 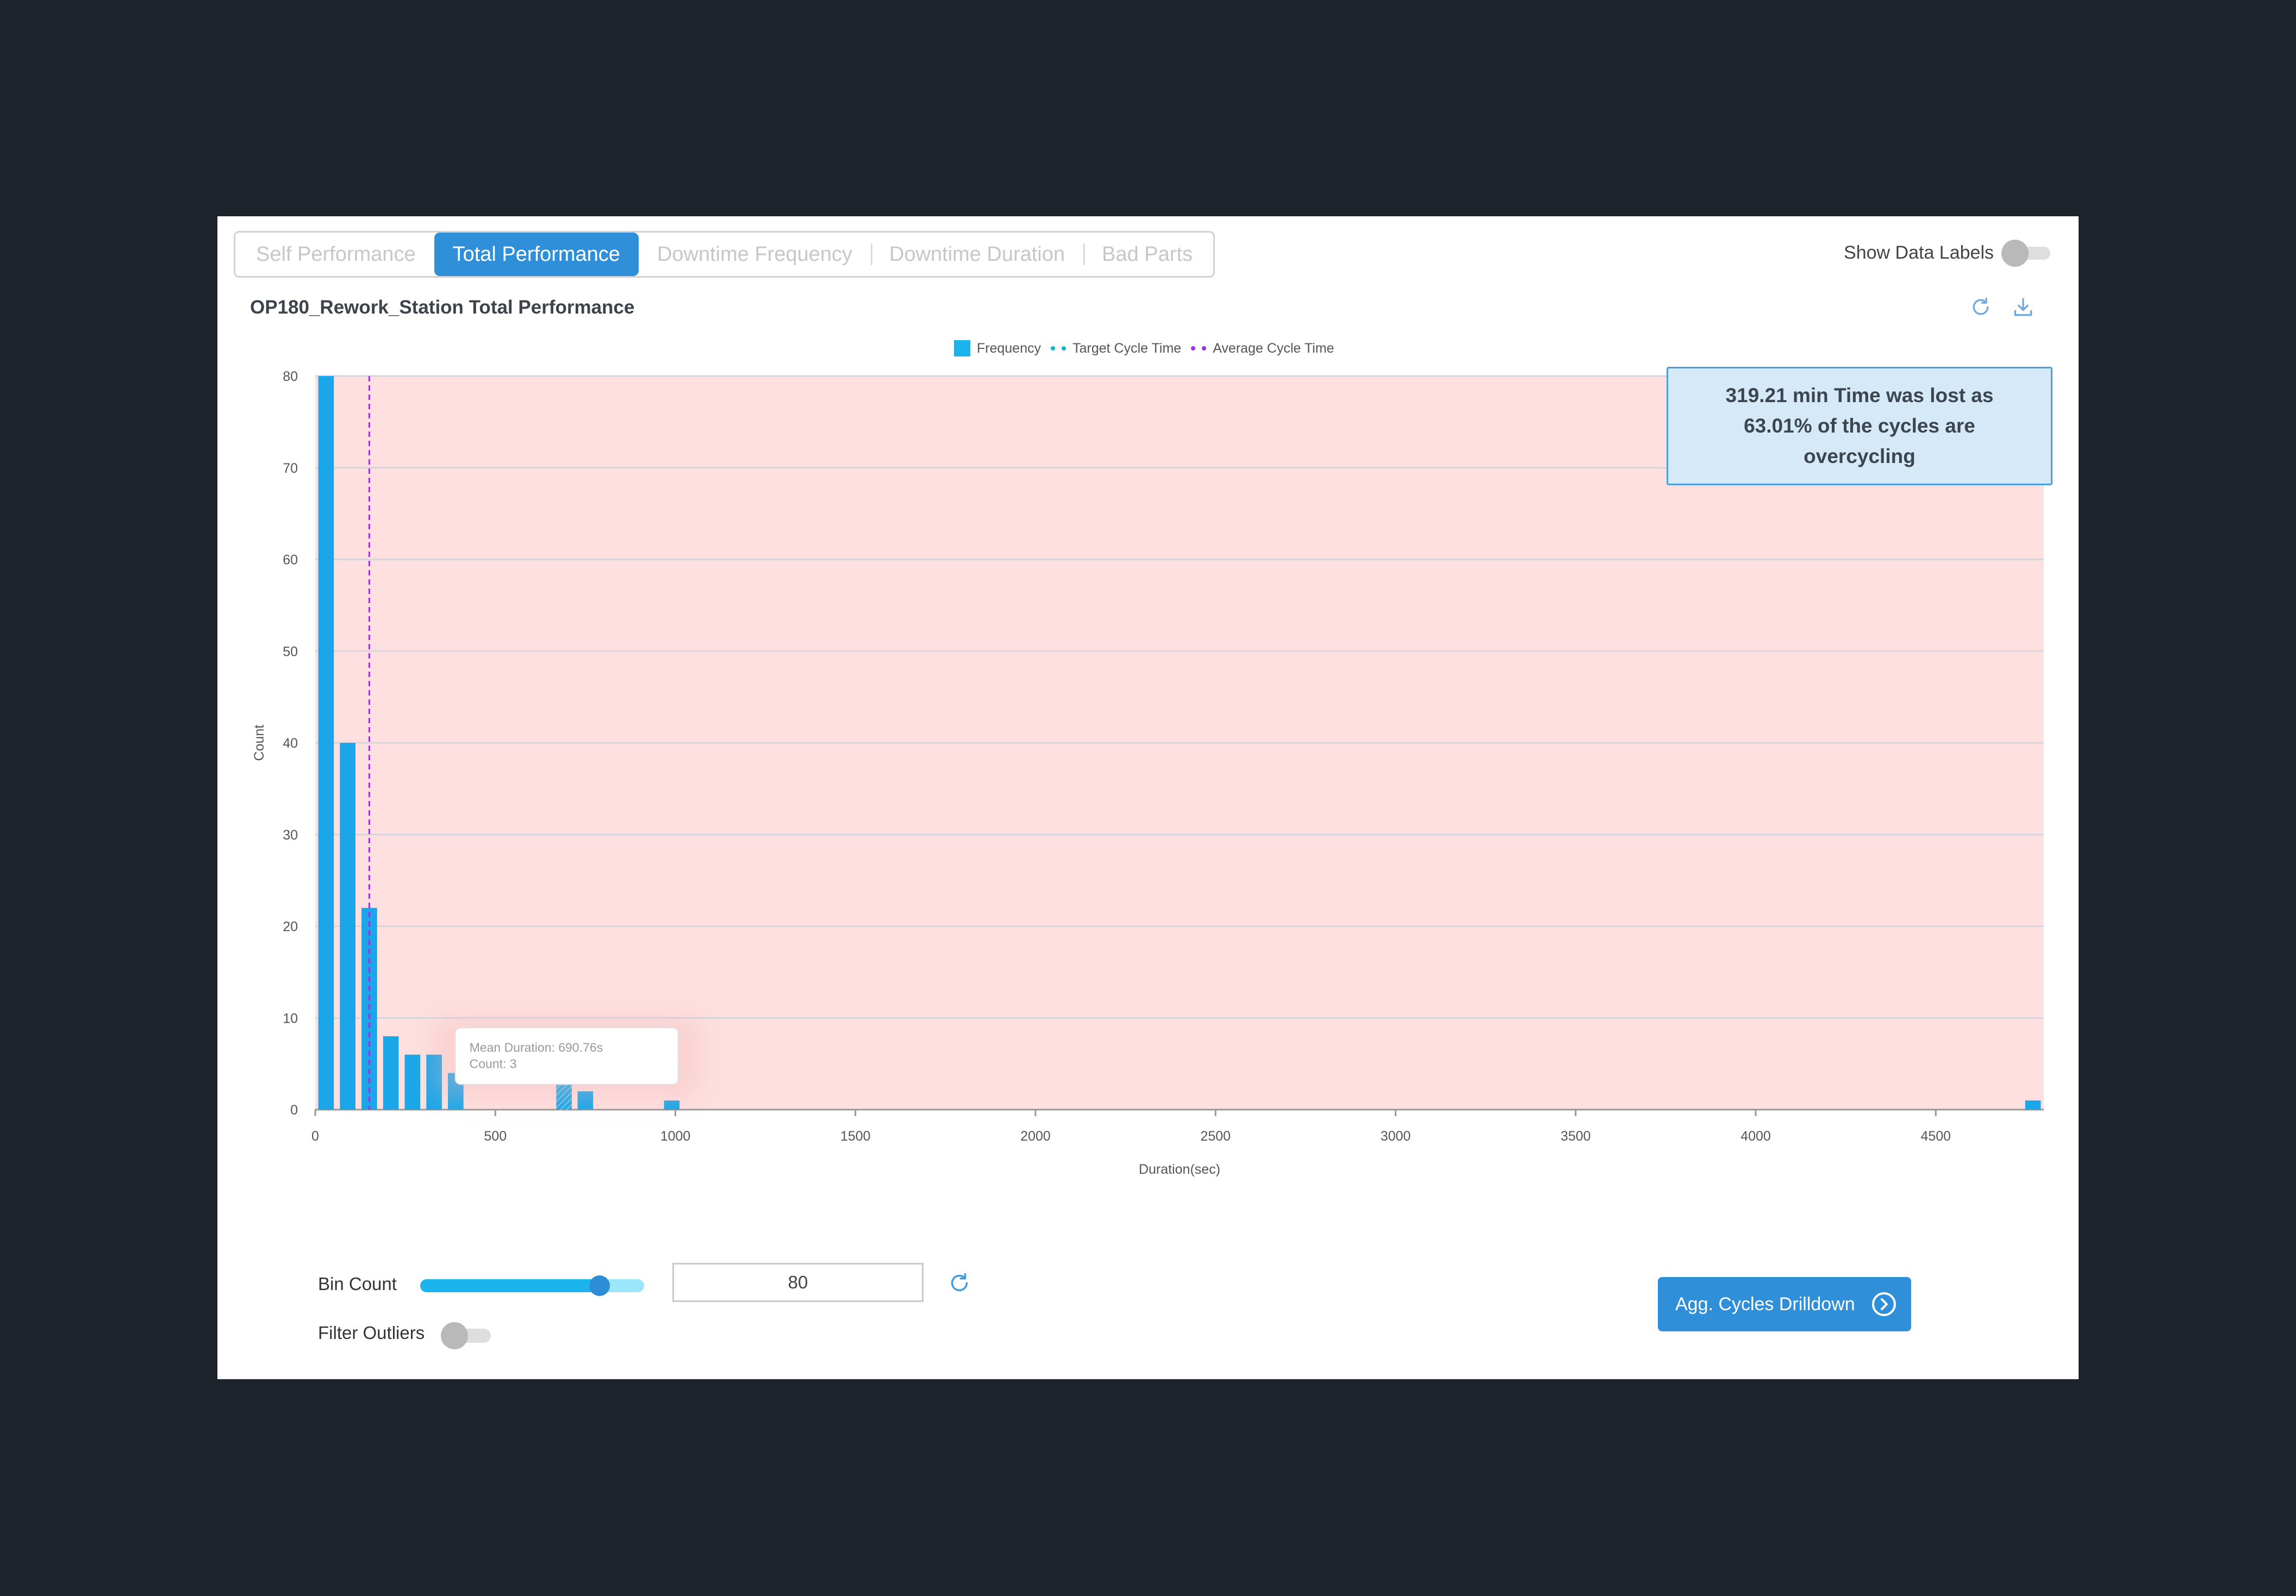 I want to click on x-tick-label: 4500, so click(x=1935, y=1136).